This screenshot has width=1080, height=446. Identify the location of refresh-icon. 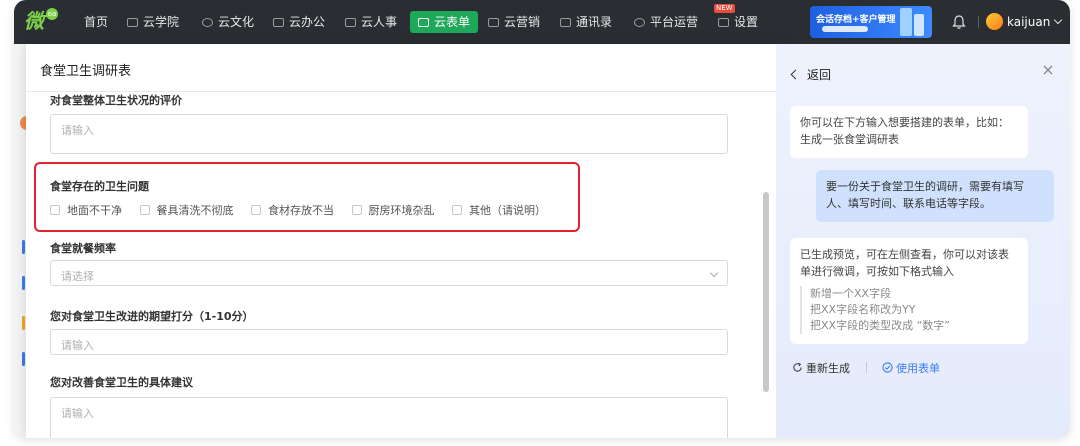
(797, 367).